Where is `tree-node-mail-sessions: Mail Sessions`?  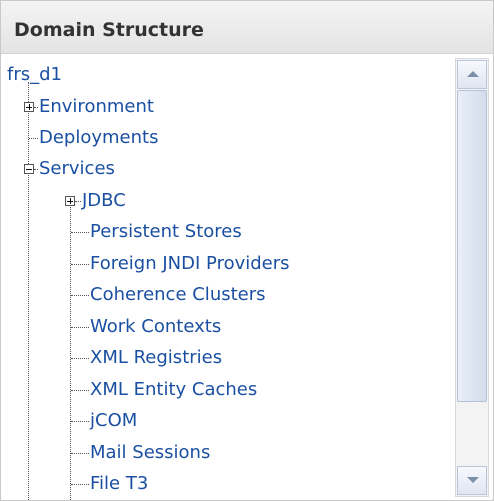
tree-node-mail-sessions: Mail Sessions is located at coordinates (150, 453).